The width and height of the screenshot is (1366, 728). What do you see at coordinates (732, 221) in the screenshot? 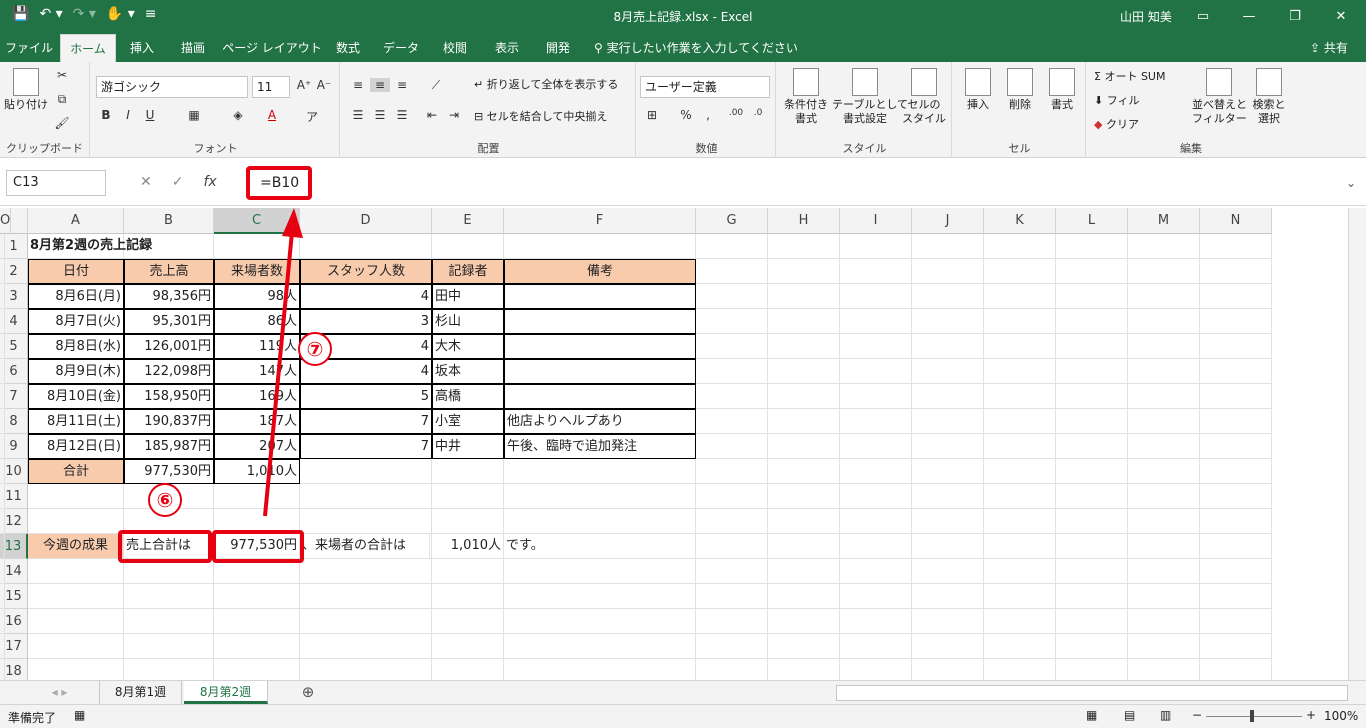
I see `column-header-g: G` at bounding box center [732, 221].